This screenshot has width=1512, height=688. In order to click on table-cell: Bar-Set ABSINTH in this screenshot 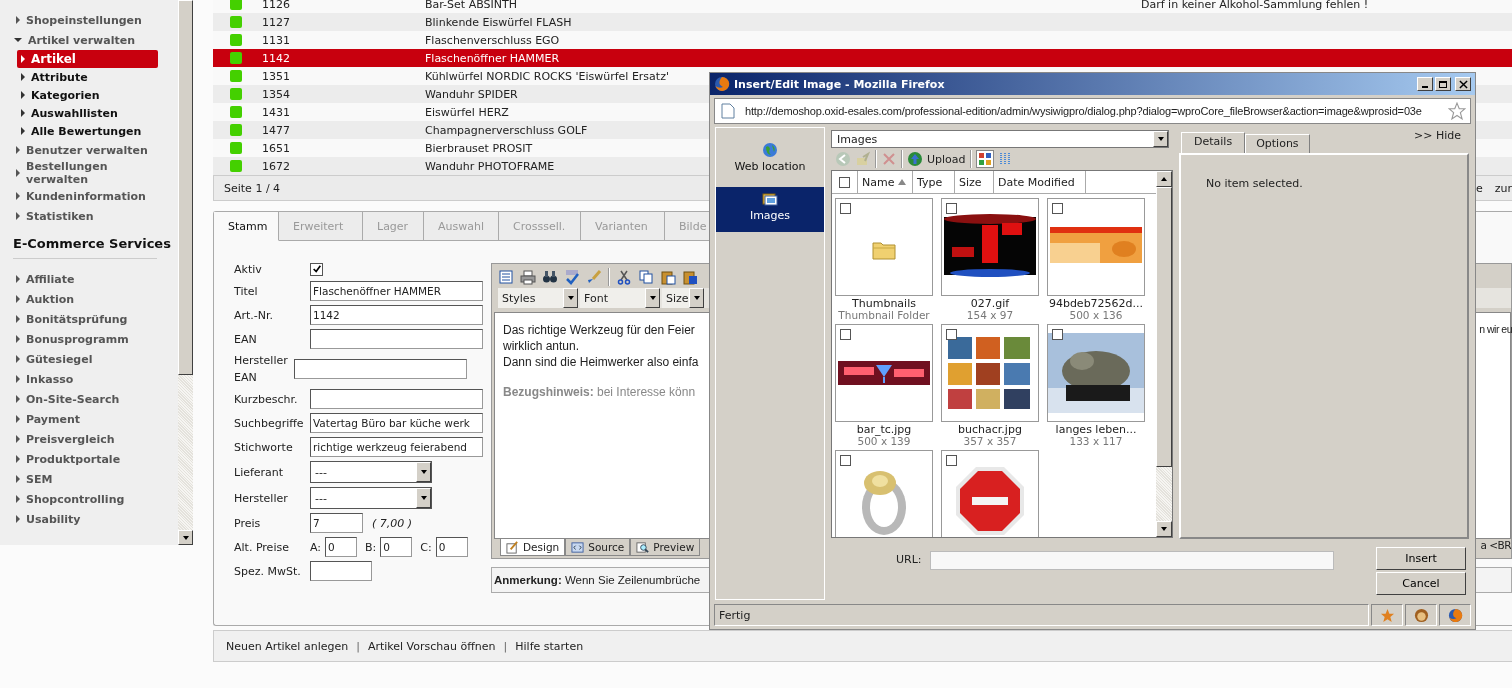, I will do `click(471, 5)`.